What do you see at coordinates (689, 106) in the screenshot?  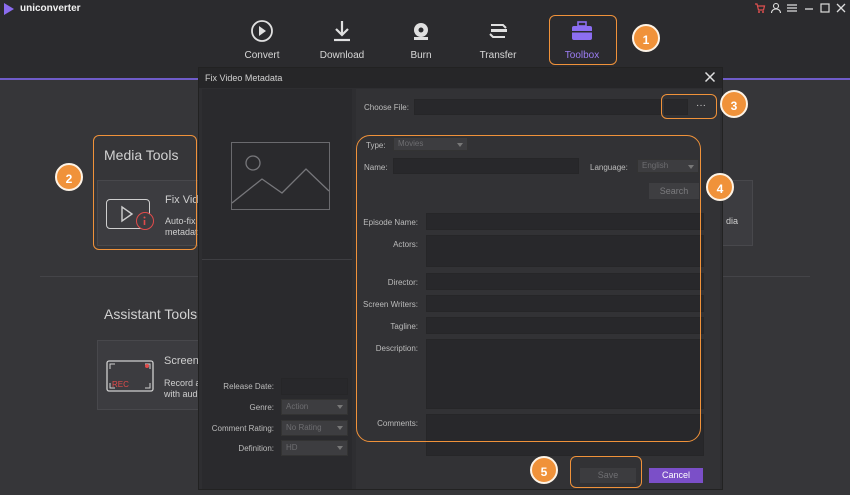 I see `highlight-browse` at bounding box center [689, 106].